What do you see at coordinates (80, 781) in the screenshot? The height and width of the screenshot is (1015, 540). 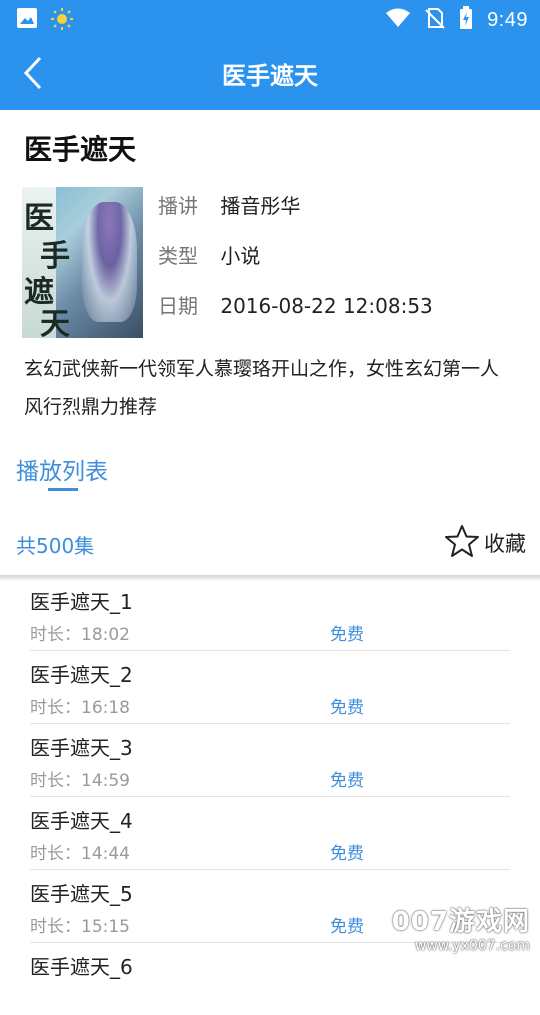 I see `episode-duration: 时长：14:59` at bounding box center [80, 781].